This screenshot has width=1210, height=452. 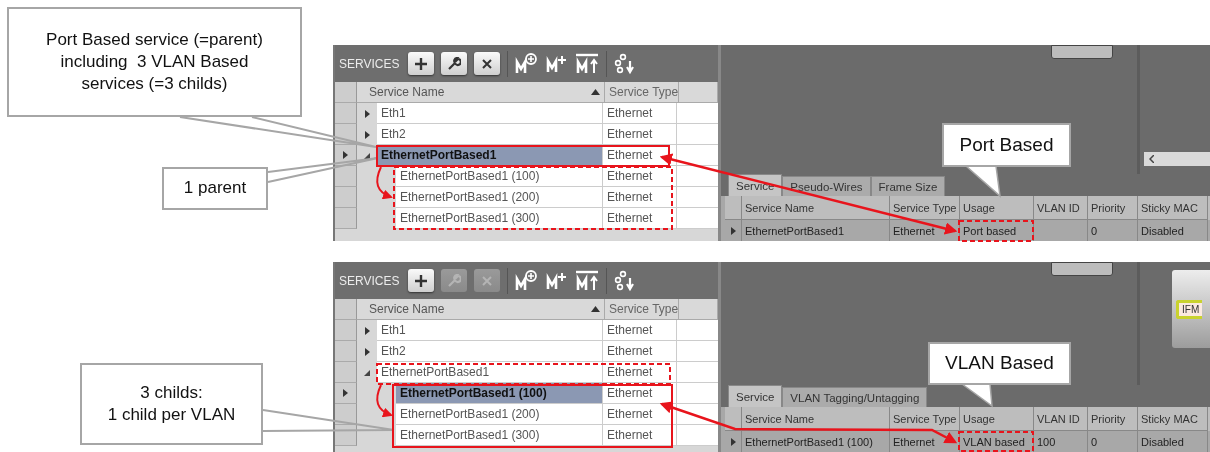 What do you see at coordinates (816, 441) in the screenshot?
I see `table-cell: EthernetPortBased1 (100)` at bounding box center [816, 441].